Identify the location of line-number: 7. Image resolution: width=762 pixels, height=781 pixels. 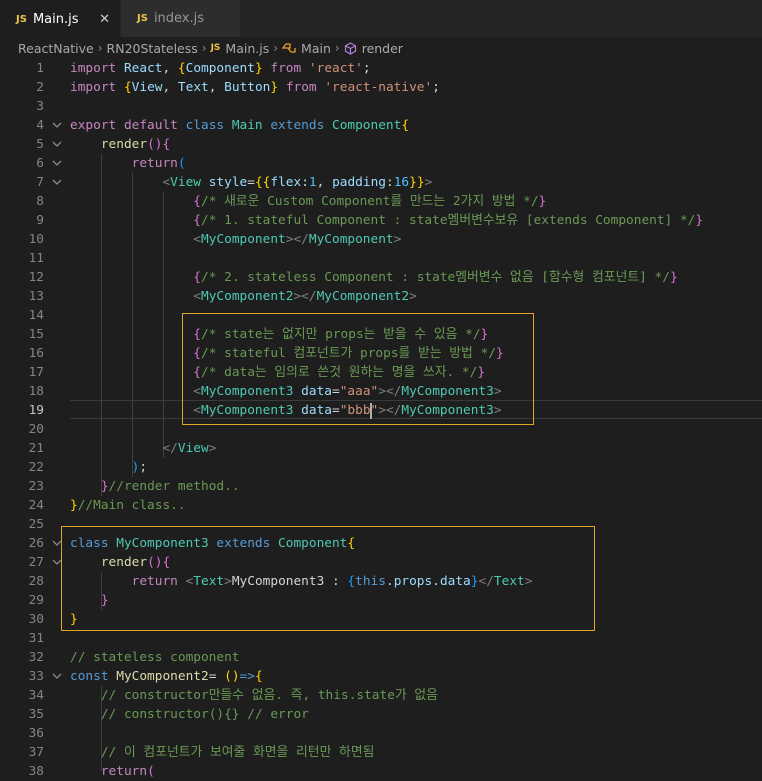
(40, 182).